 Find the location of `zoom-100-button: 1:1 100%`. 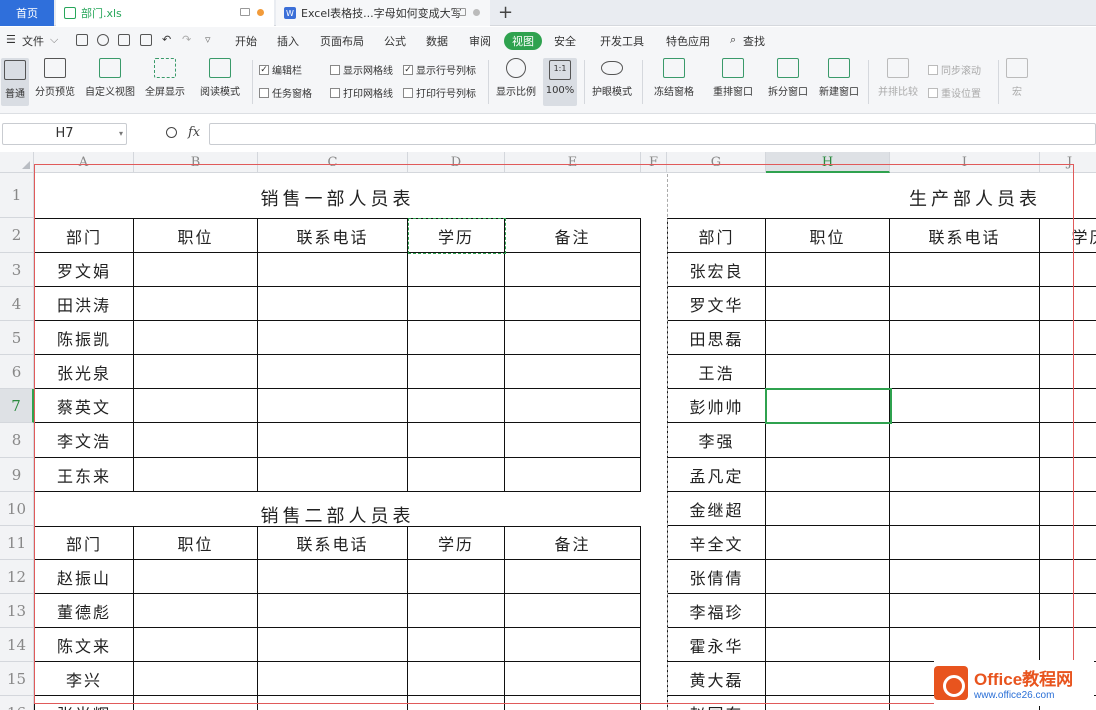

zoom-100-button: 1:1 100% is located at coordinates (560, 82).